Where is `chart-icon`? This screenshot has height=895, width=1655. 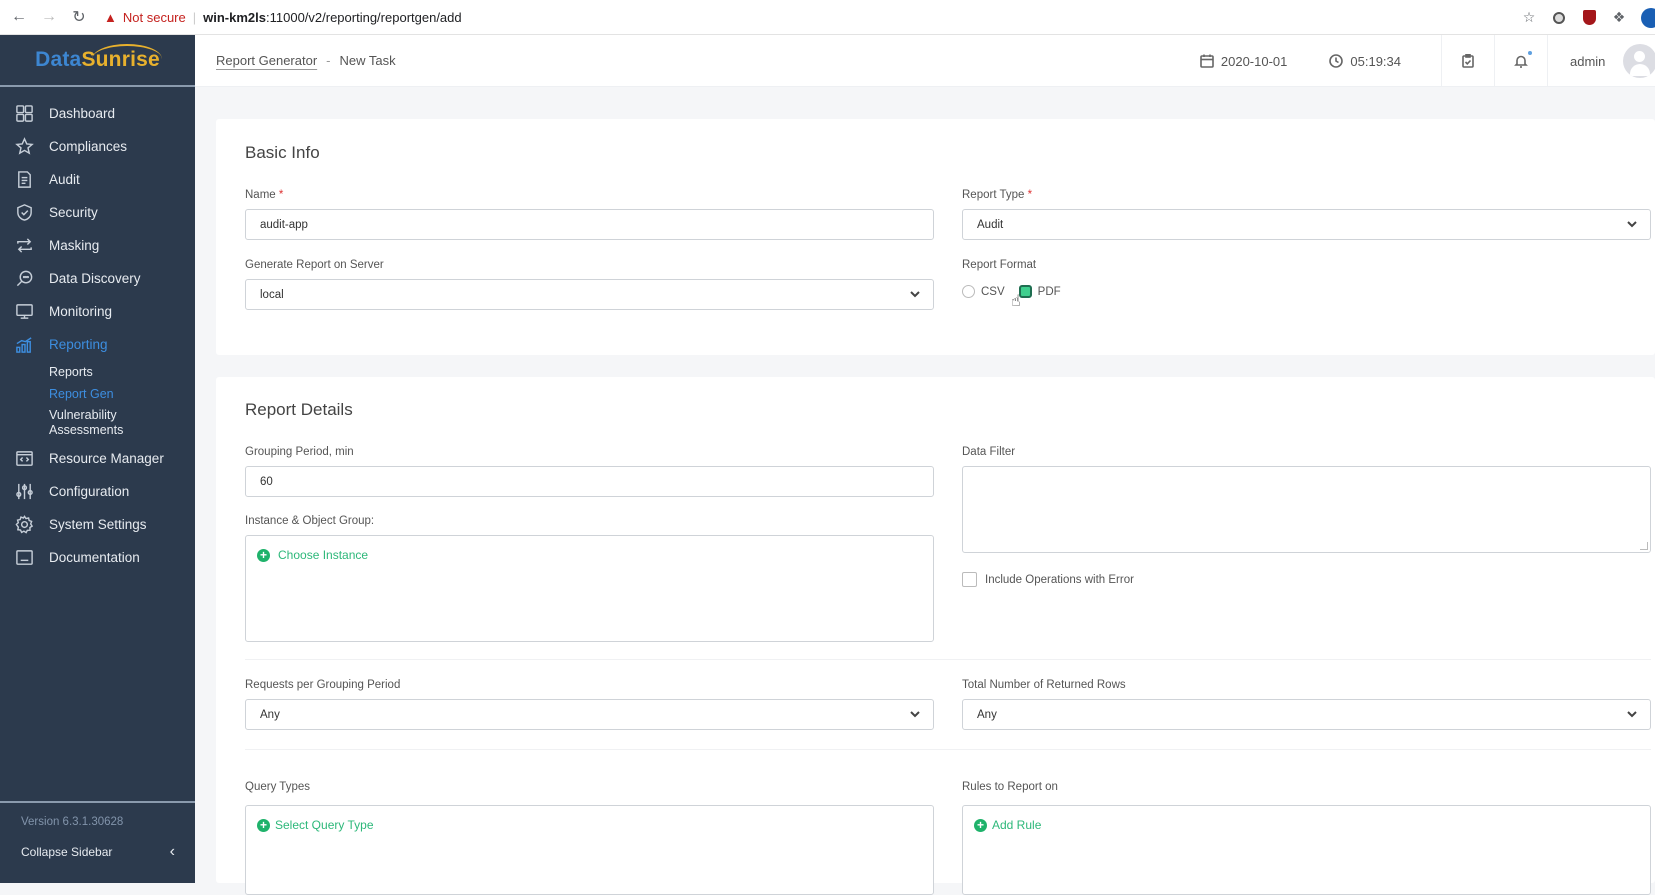 chart-icon is located at coordinates (24, 345).